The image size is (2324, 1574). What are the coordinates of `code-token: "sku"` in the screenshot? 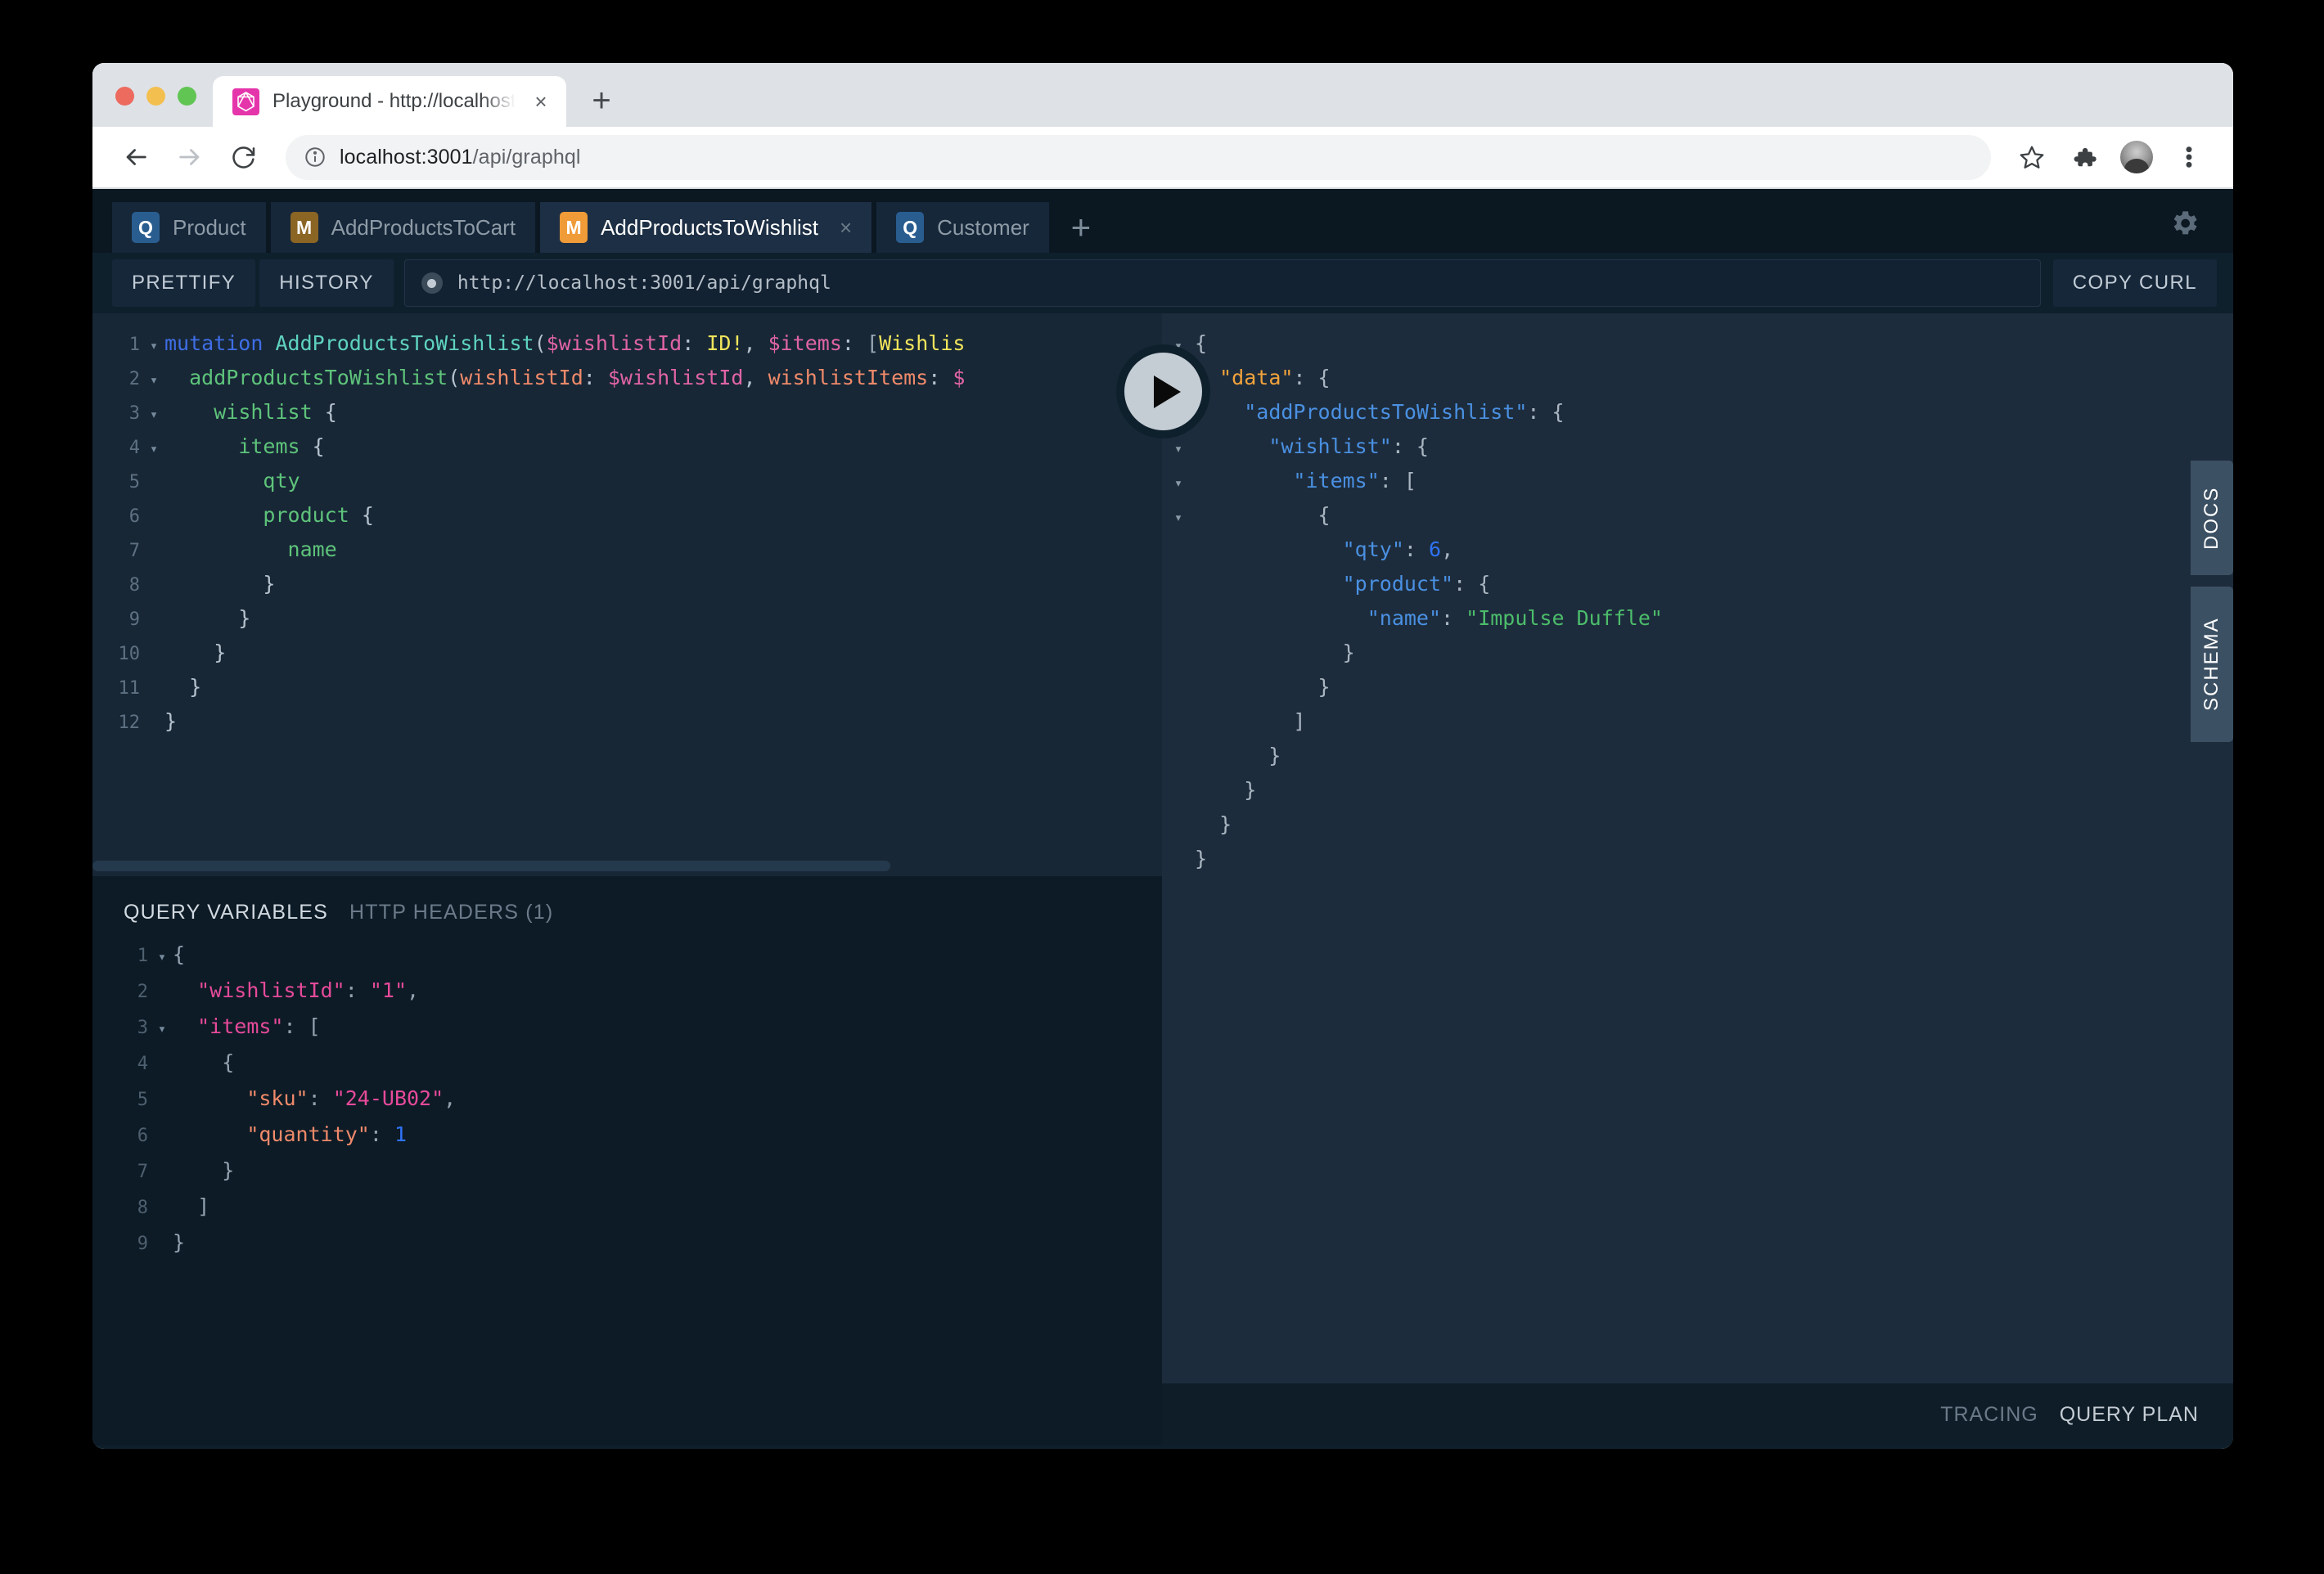 It's located at (277, 1098).